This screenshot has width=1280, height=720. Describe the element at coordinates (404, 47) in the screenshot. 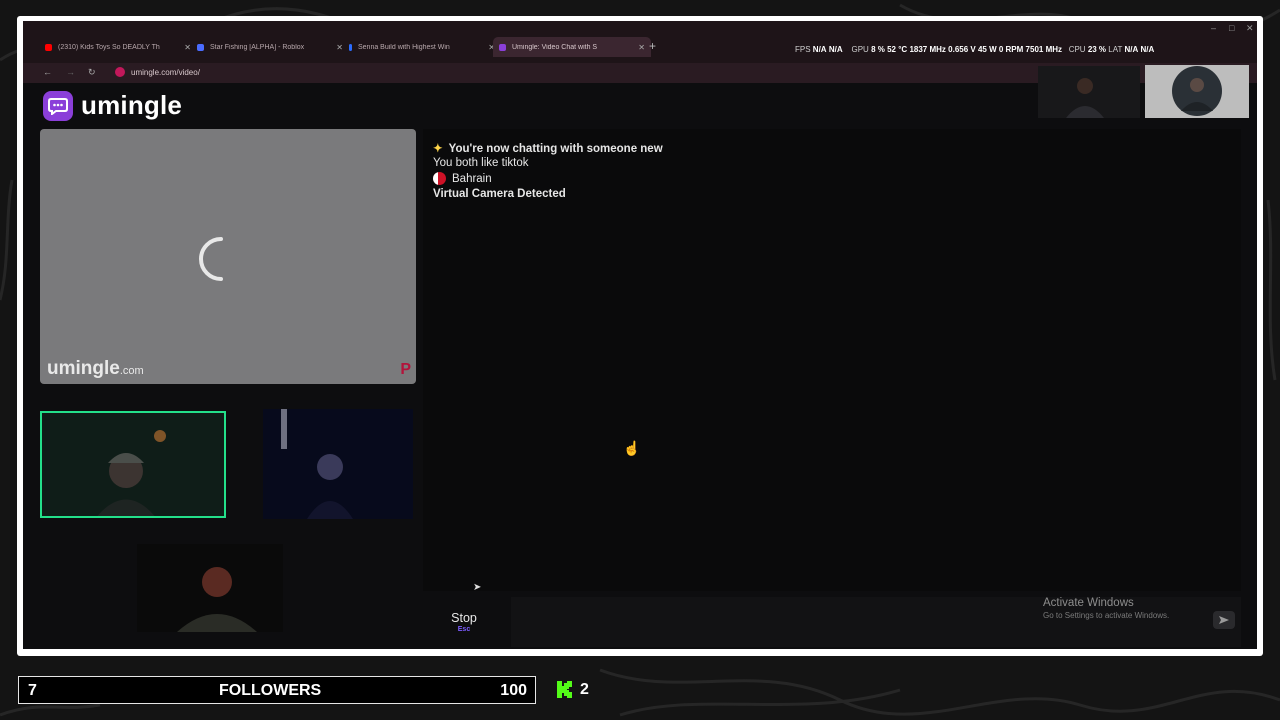

I see `tab-title: Senna Build with Highest Win` at that location.